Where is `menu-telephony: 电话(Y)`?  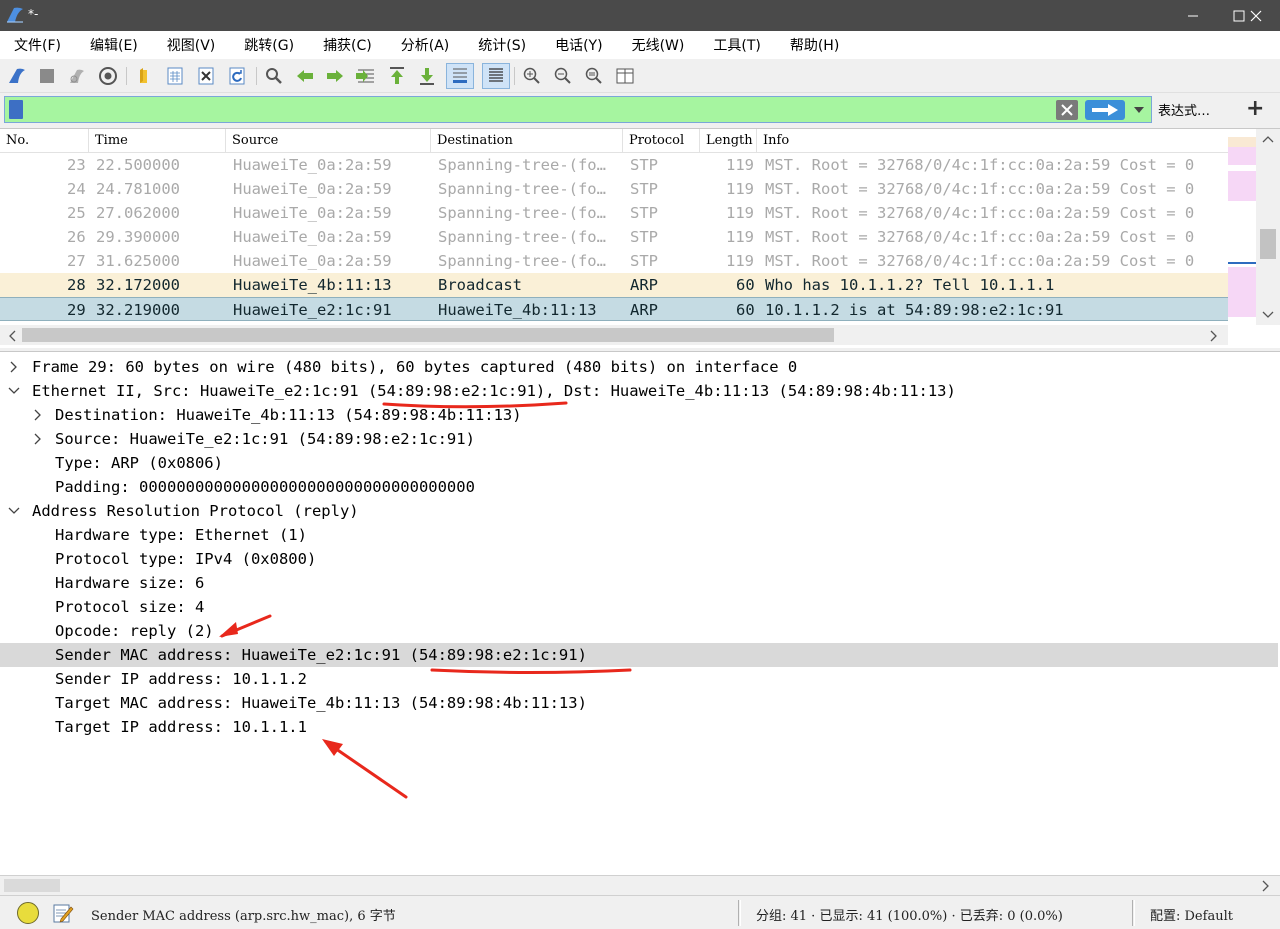 menu-telephony: 电话(Y) is located at coordinates (578, 45).